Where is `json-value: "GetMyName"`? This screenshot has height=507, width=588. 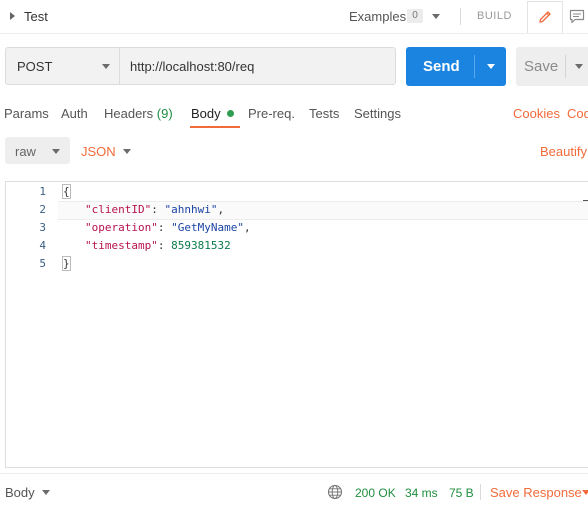
json-value: "GetMyName" is located at coordinates (207, 227).